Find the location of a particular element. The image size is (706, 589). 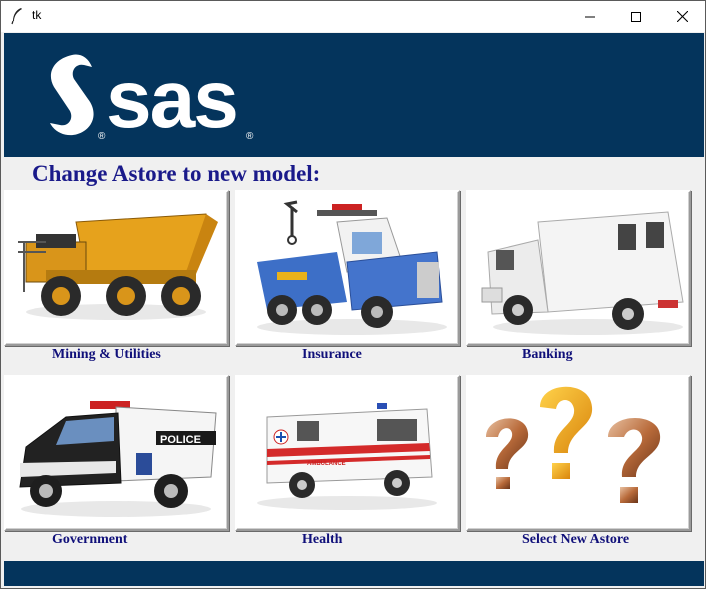

minimize-button is located at coordinates (590, 16).